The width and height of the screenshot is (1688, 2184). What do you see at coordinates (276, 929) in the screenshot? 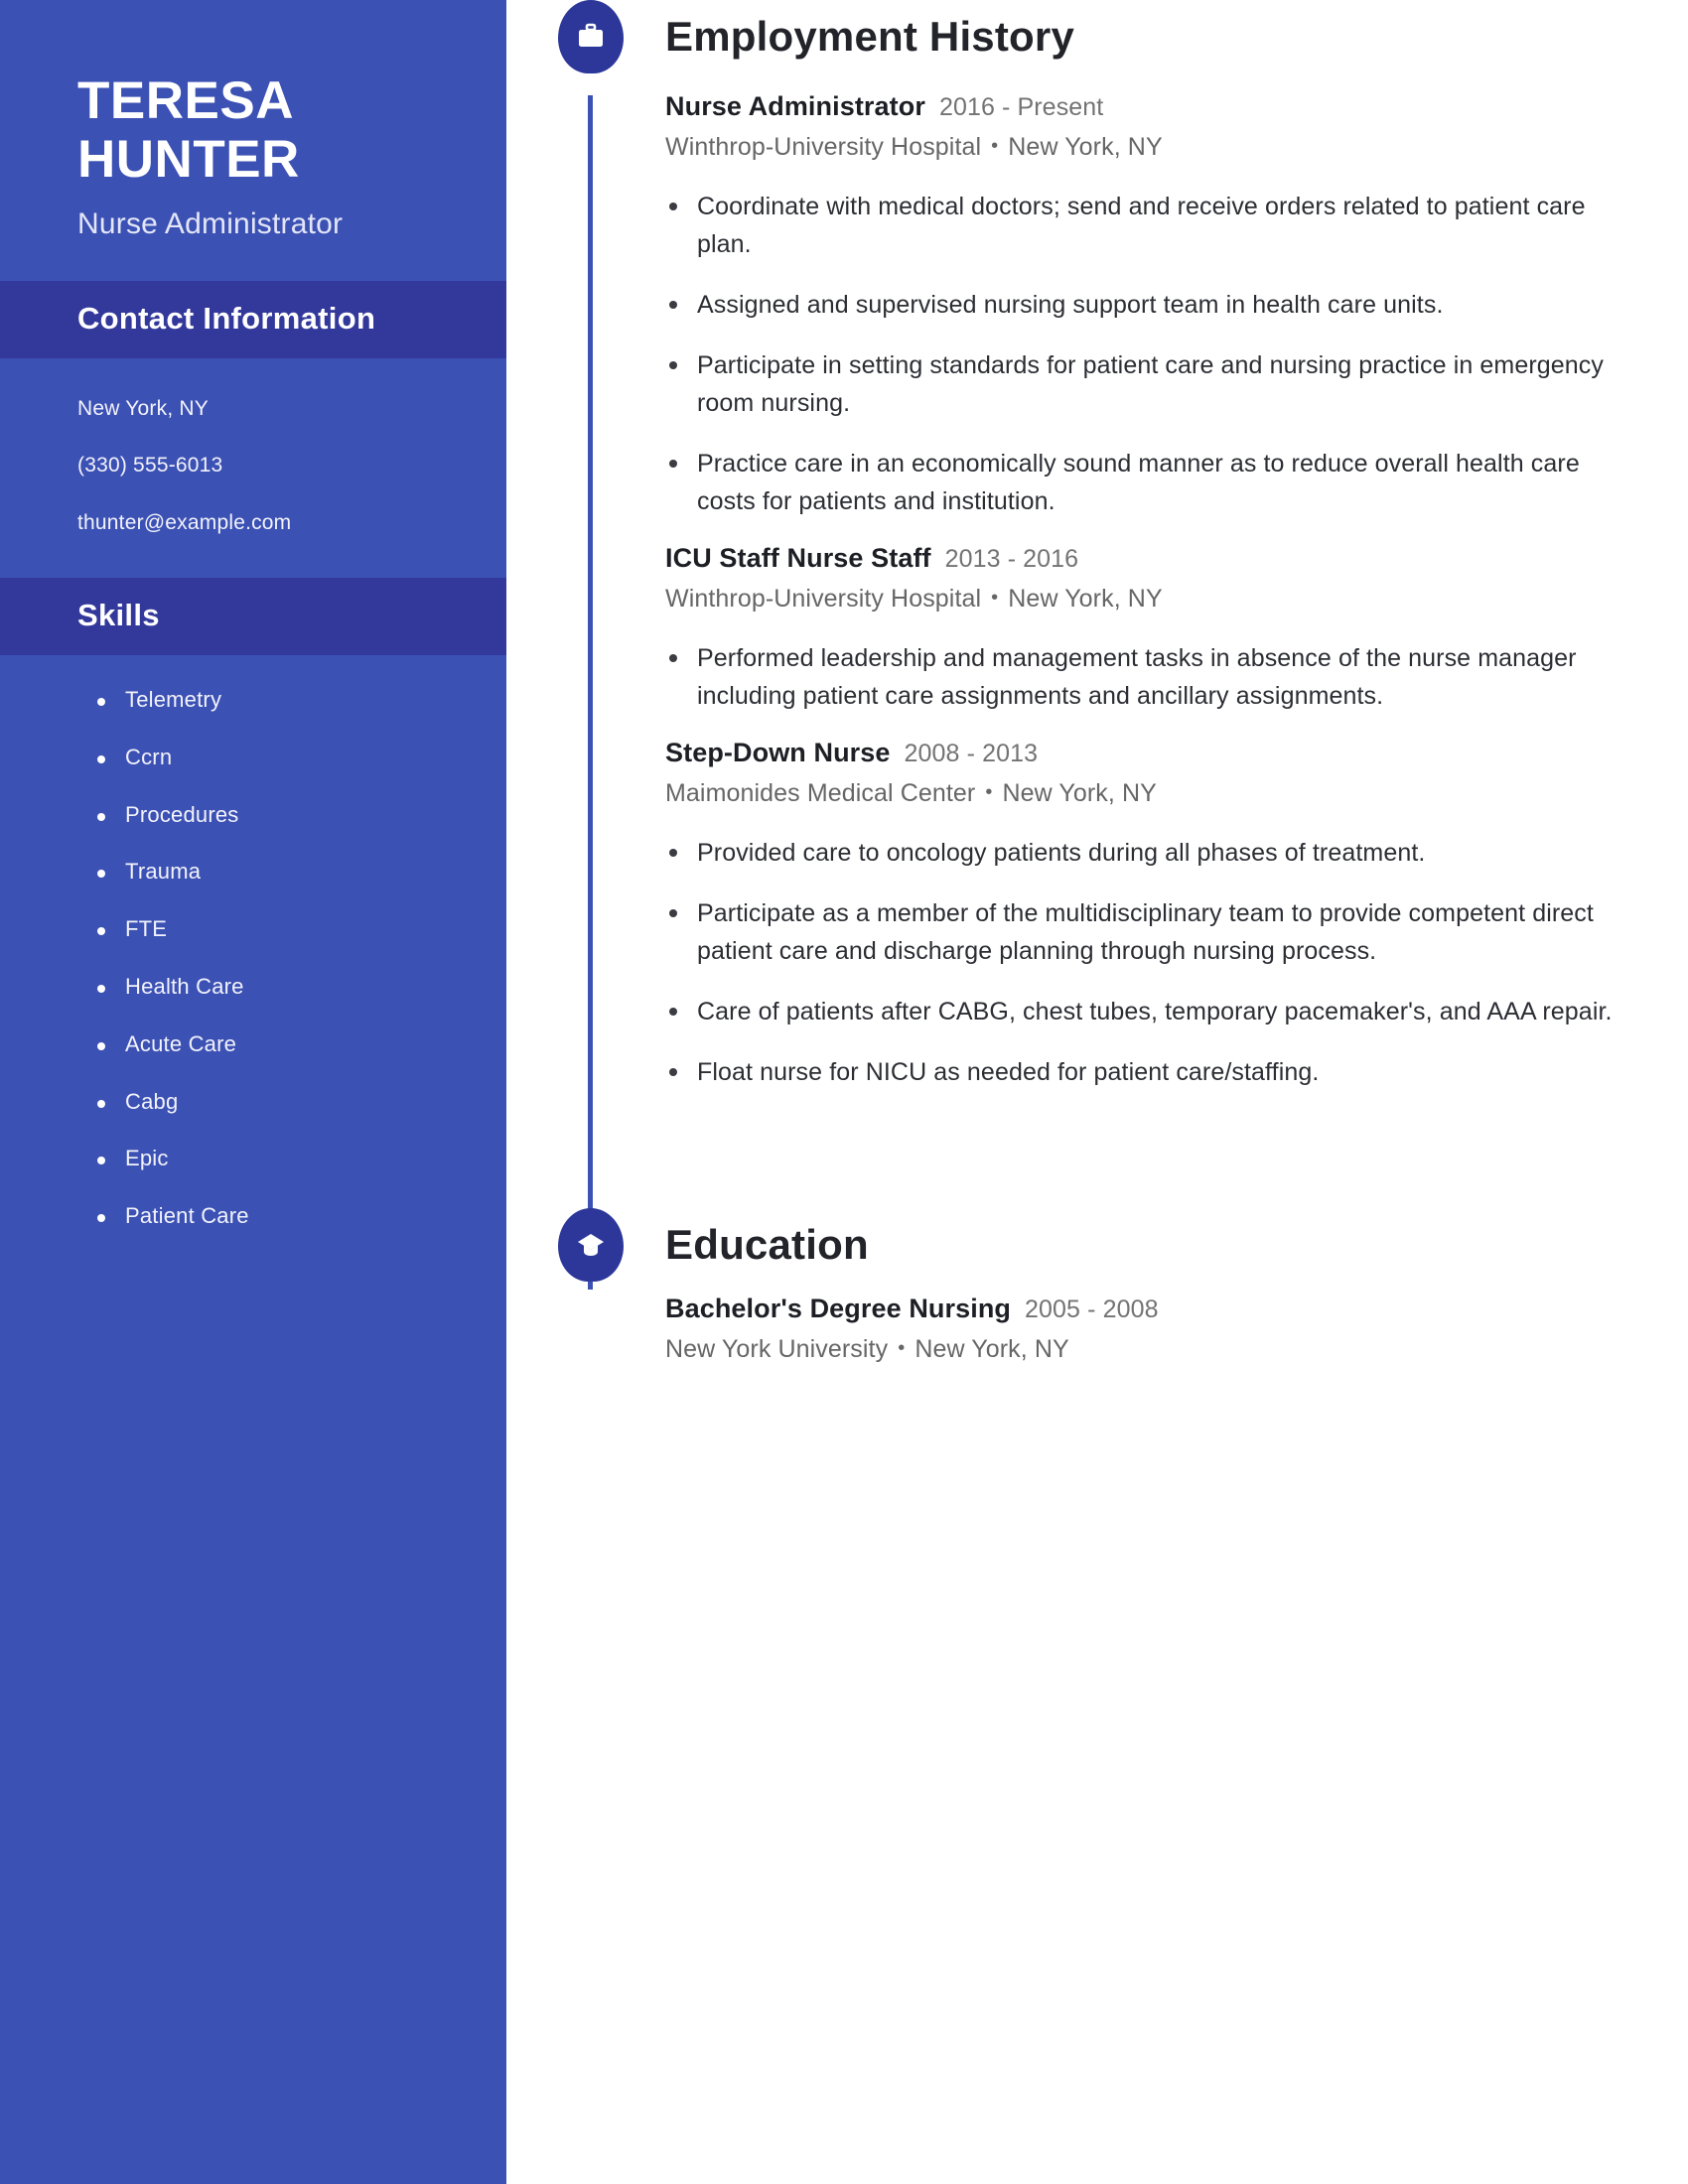
I see `skill-item: FTE` at bounding box center [276, 929].